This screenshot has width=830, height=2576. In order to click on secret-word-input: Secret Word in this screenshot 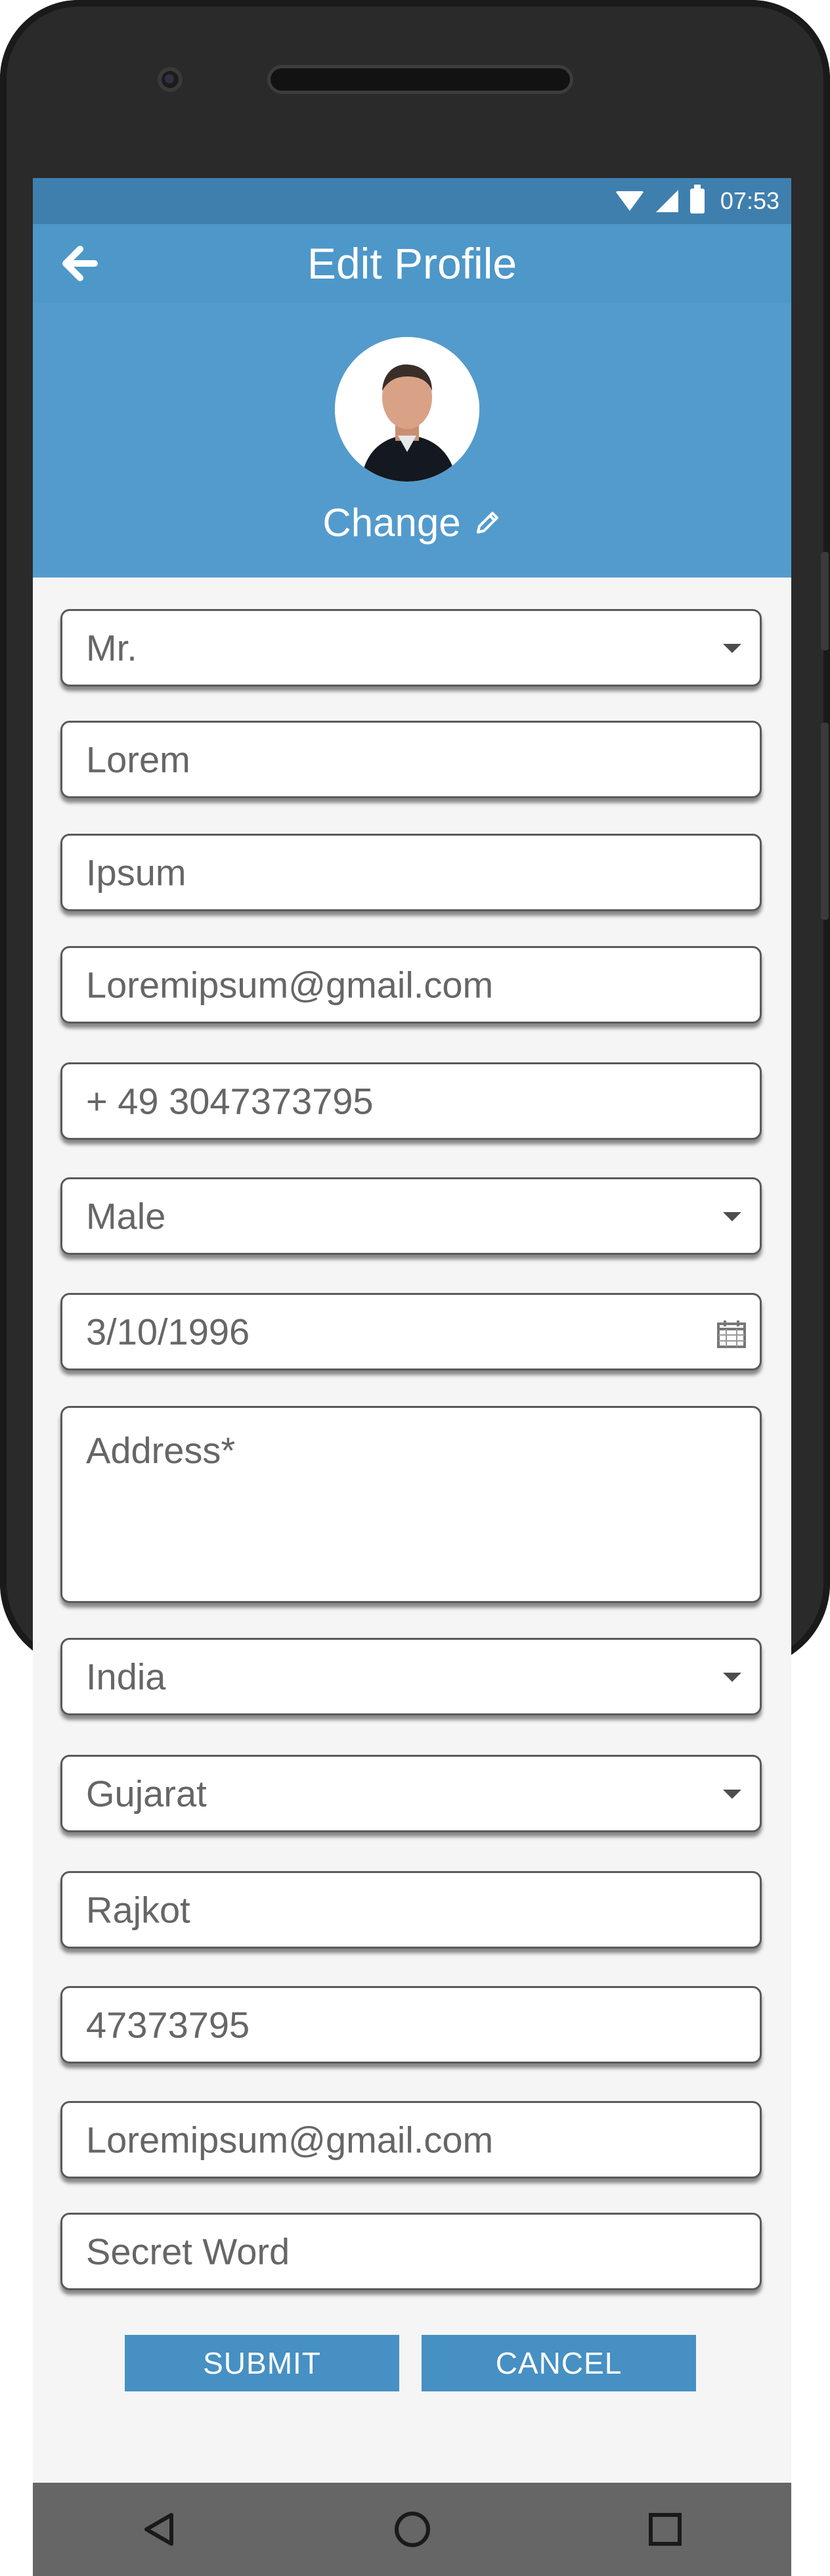, I will do `click(411, 2251)`.